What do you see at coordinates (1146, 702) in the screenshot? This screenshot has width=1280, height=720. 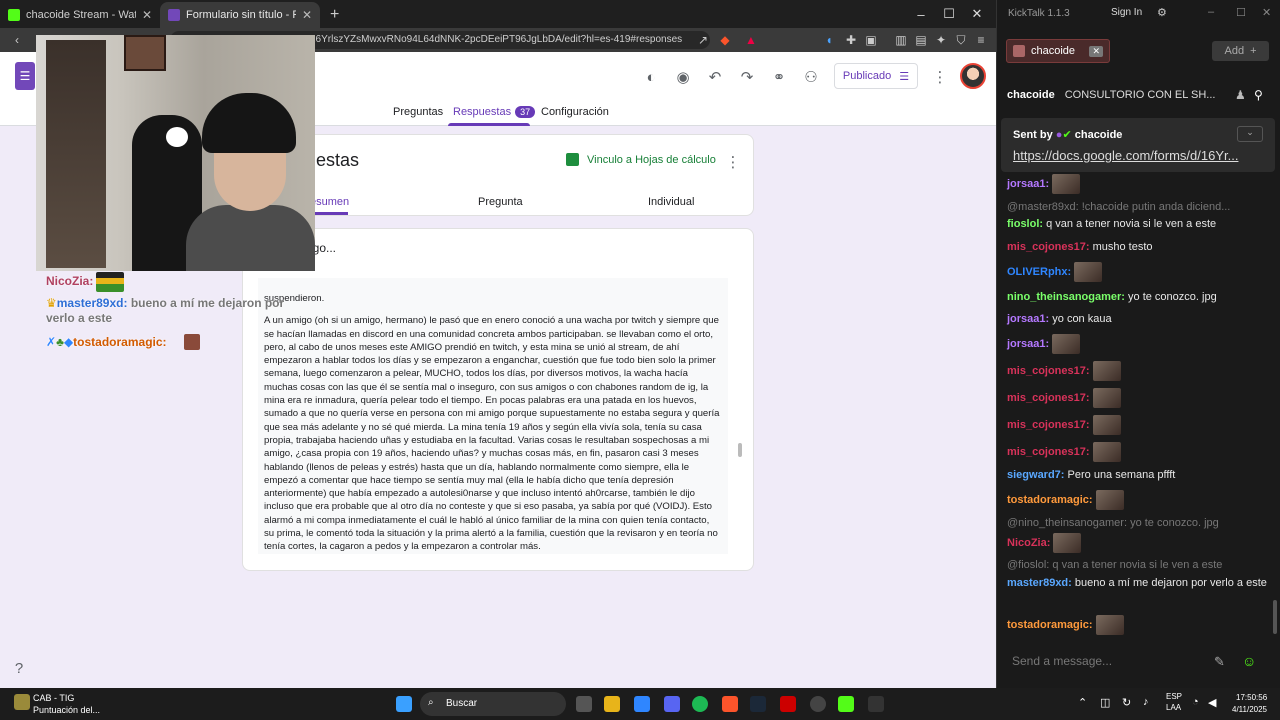 I see `mic-icon: ♪` at bounding box center [1146, 702].